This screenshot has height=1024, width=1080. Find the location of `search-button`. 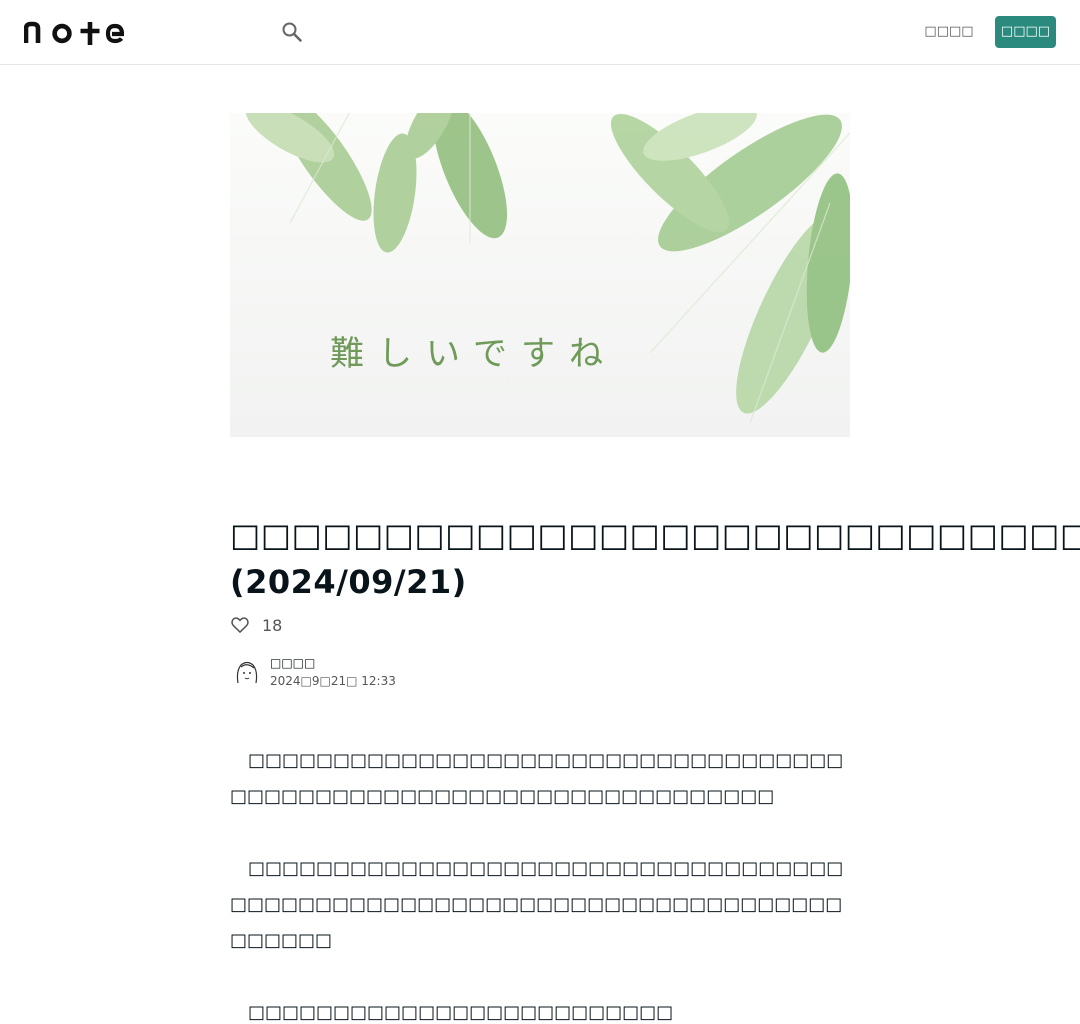

search-button is located at coordinates (292, 32).